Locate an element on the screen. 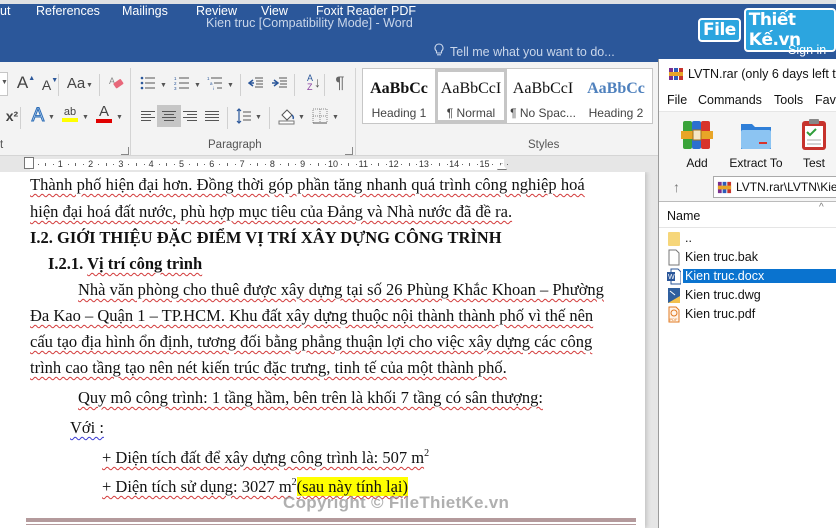 The height and width of the screenshot is (528, 836). numbering-icon: 123 is located at coordinates (181, 83).